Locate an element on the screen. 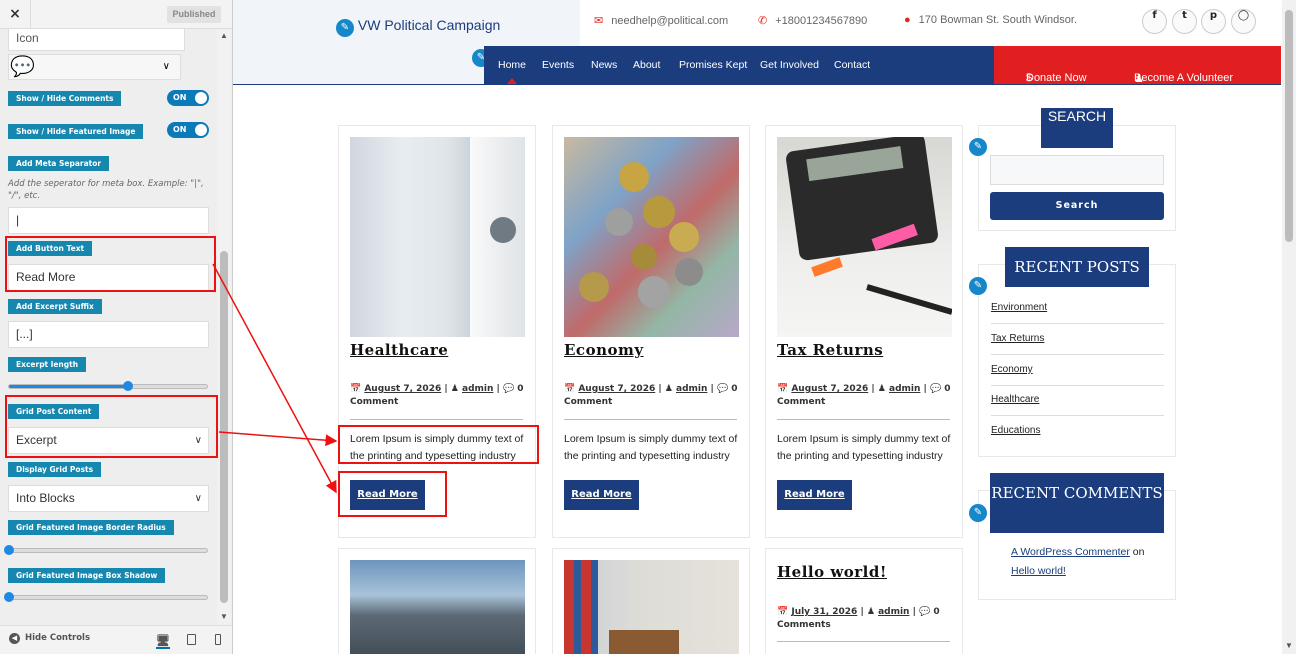 The height and width of the screenshot is (654, 1296). mobile-preview-icon is located at coordinates (218, 639).